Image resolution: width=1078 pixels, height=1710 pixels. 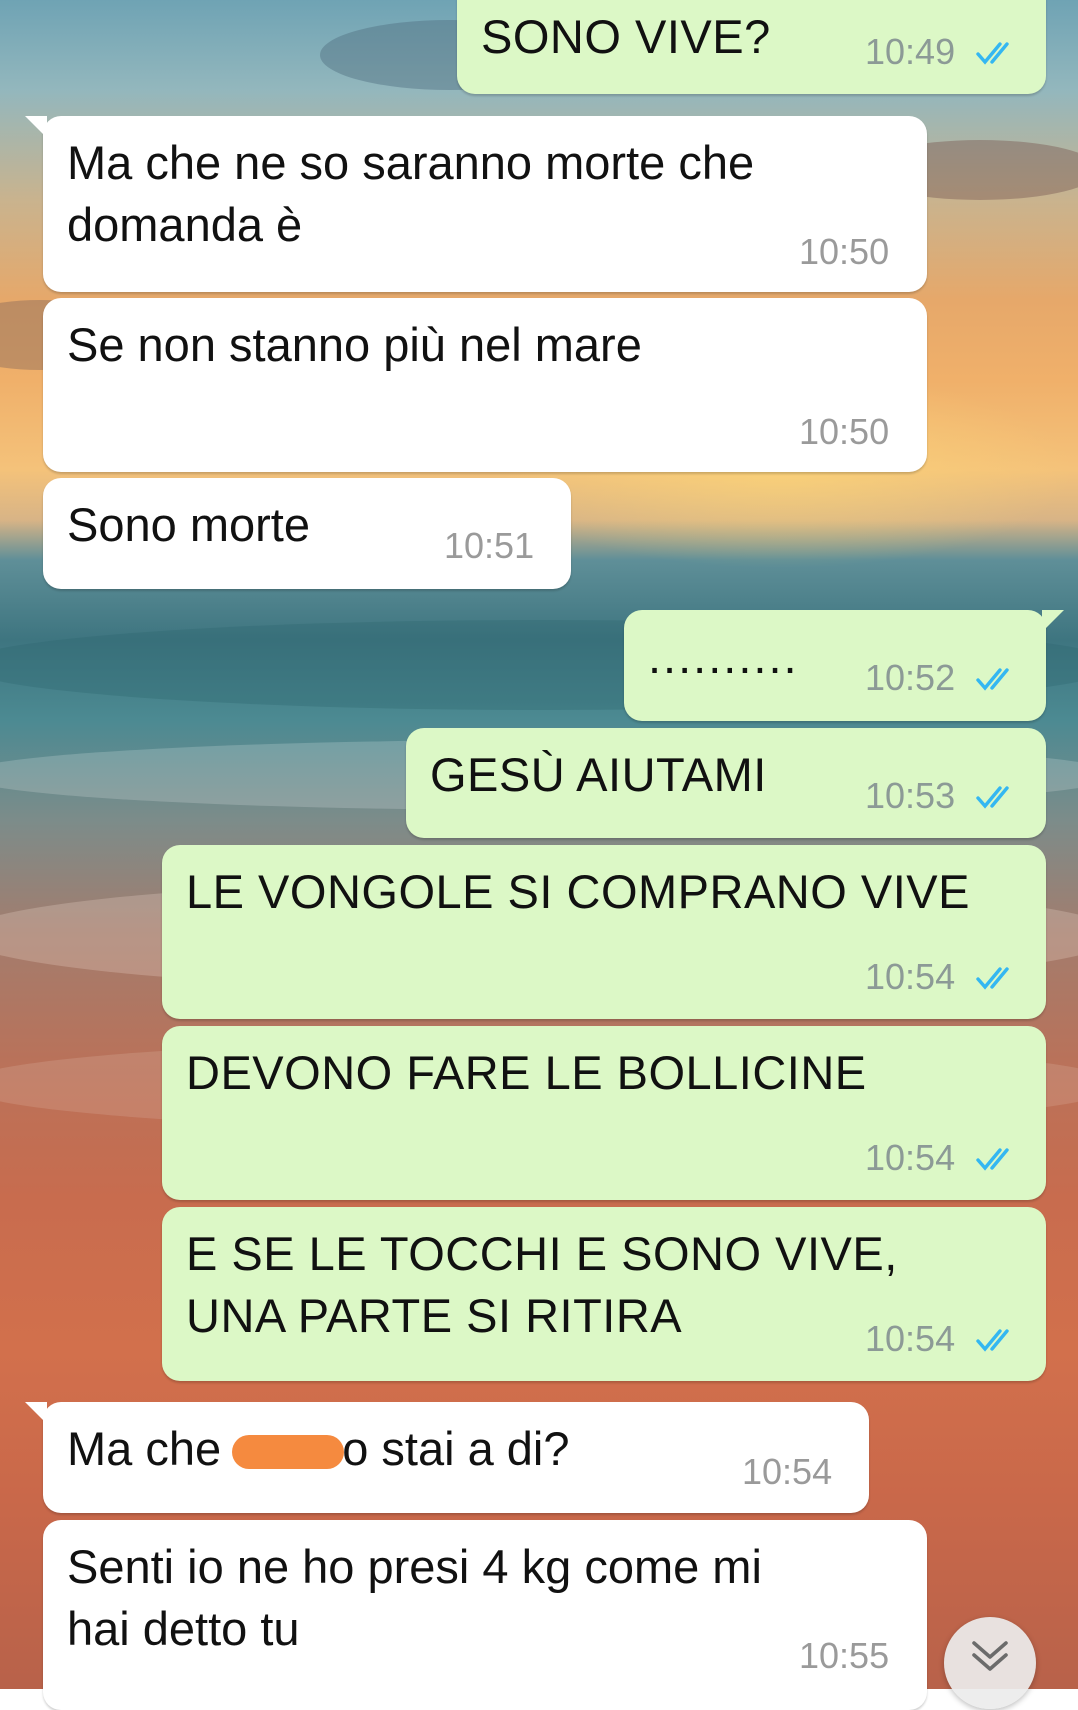 What do you see at coordinates (604, 932) in the screenshot?
I see `outgoing-message: LE VONGOLE SI COMPRANO VIVE 10:54` at bounding box center [604, 932].